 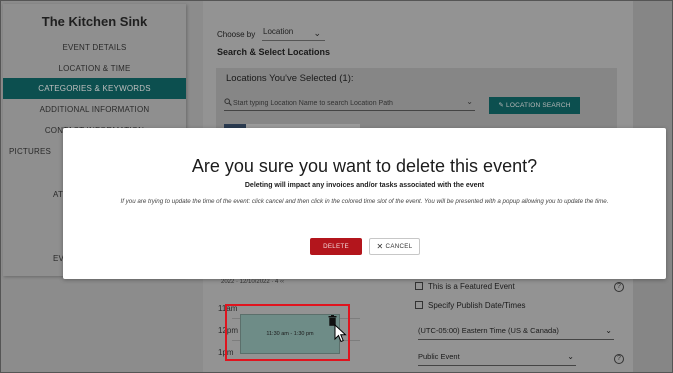 What do you see at coordinates (380, 246) in the screenshot?
I see `close-icon: ✕` at bounding box center [380, 246].